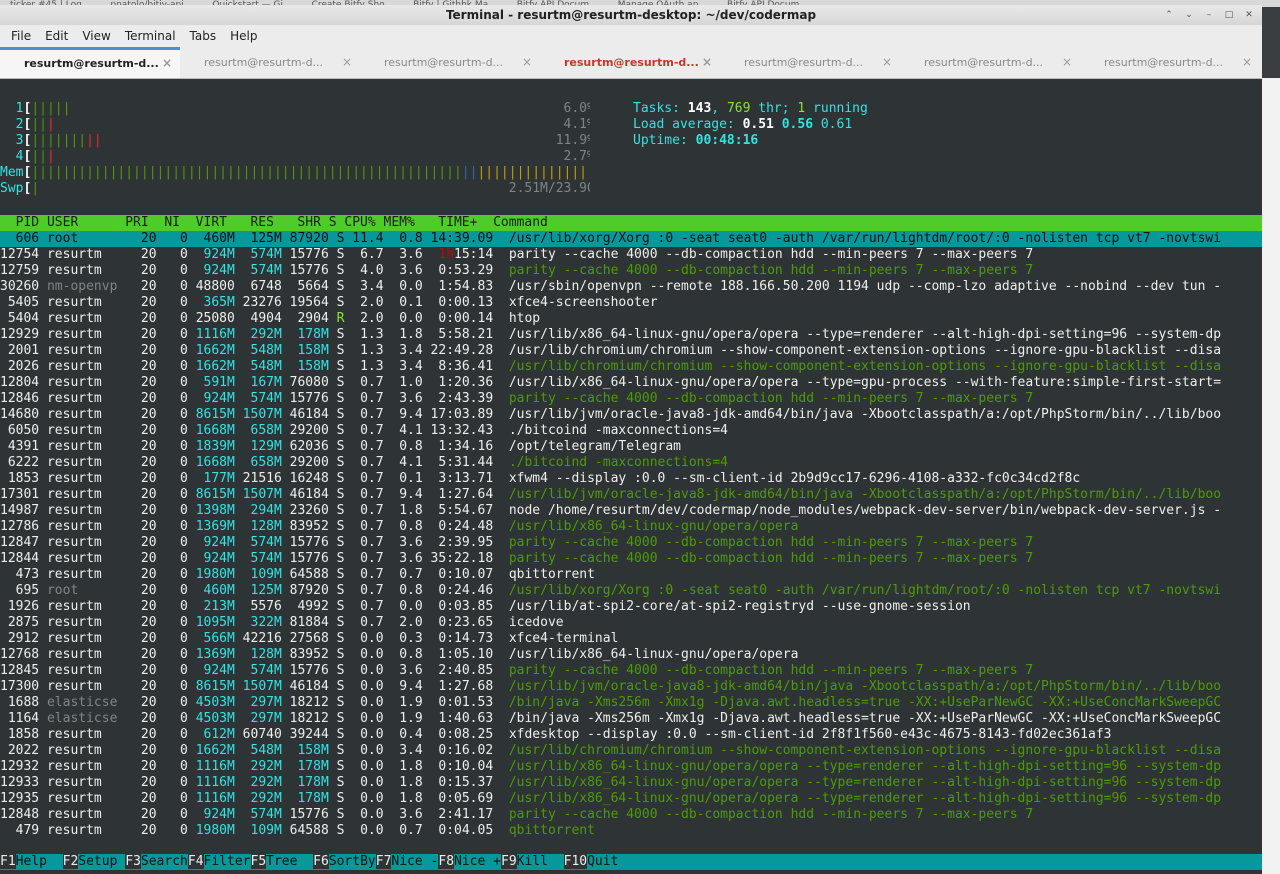 The width and height of the screenshot is (1280, 874). Describe the element at coordinates (94, 861) in the screenshot. I see `fkey-f2: F2Setup` at that location.